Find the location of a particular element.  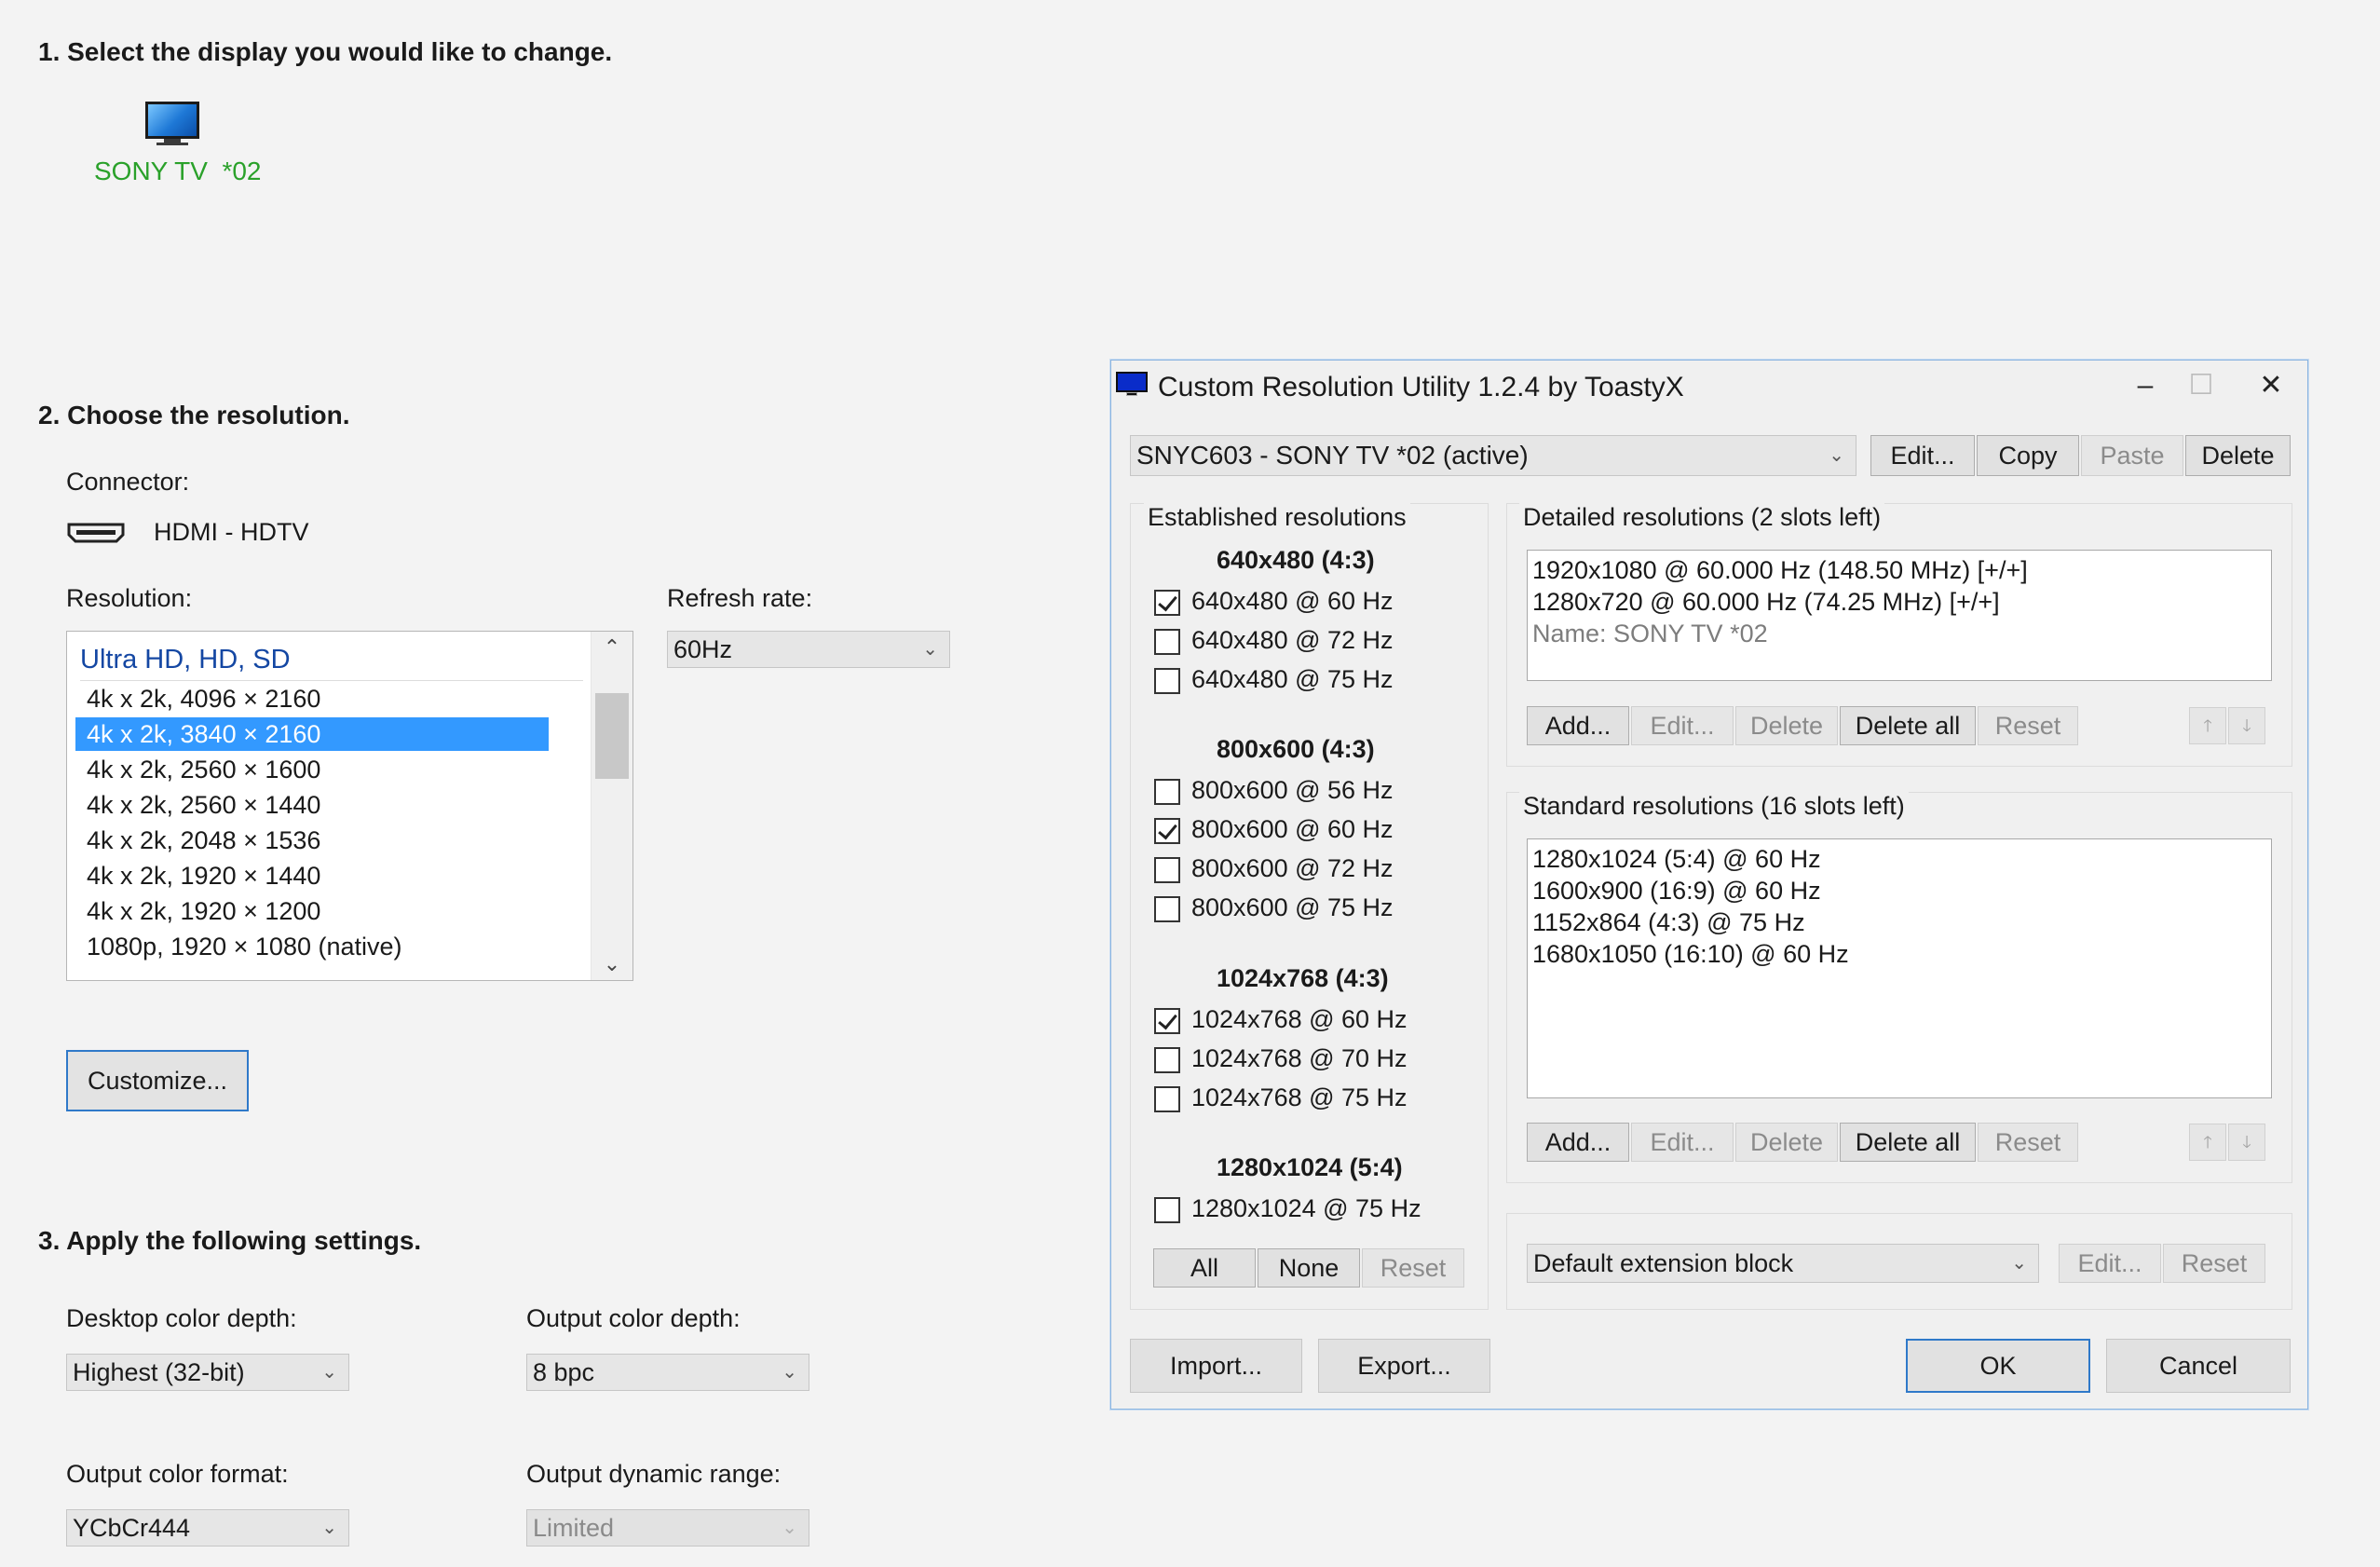

standard-item: 1280x1024 (5:4) @ 60 Hz is located at coordinates (1676, 859).